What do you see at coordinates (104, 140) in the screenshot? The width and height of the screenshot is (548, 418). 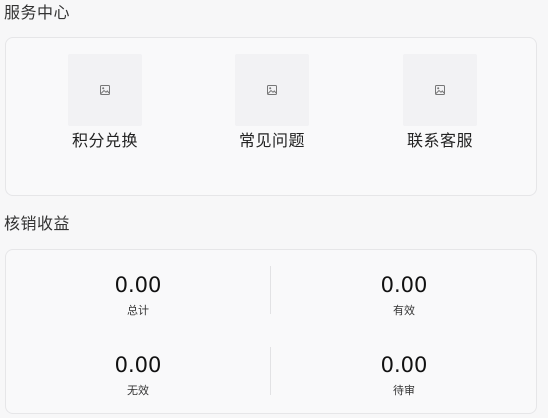 I see `service-item-label: 积分兑换` at bounding box center [104, 140].